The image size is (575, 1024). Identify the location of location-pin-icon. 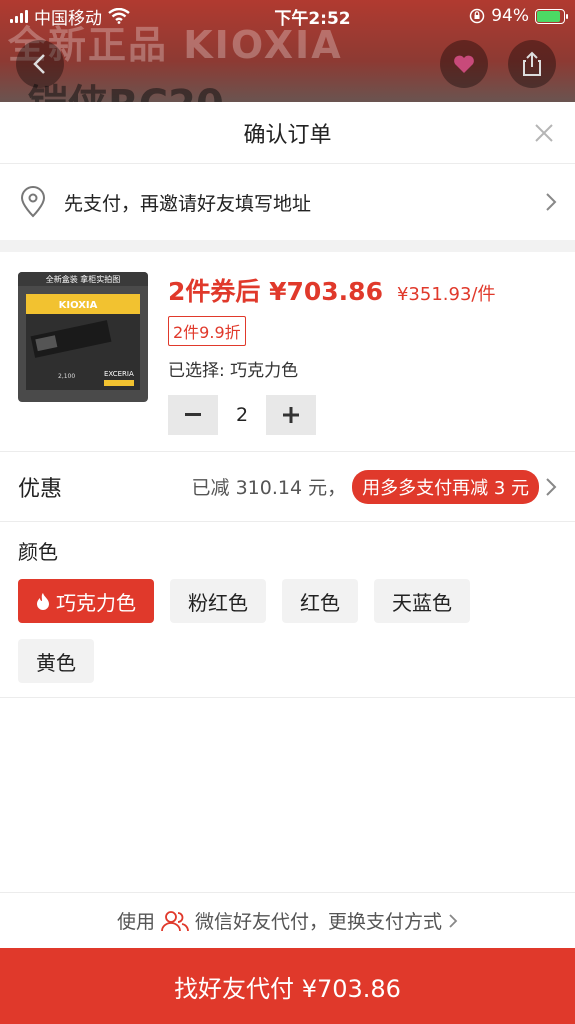
(33, 202).